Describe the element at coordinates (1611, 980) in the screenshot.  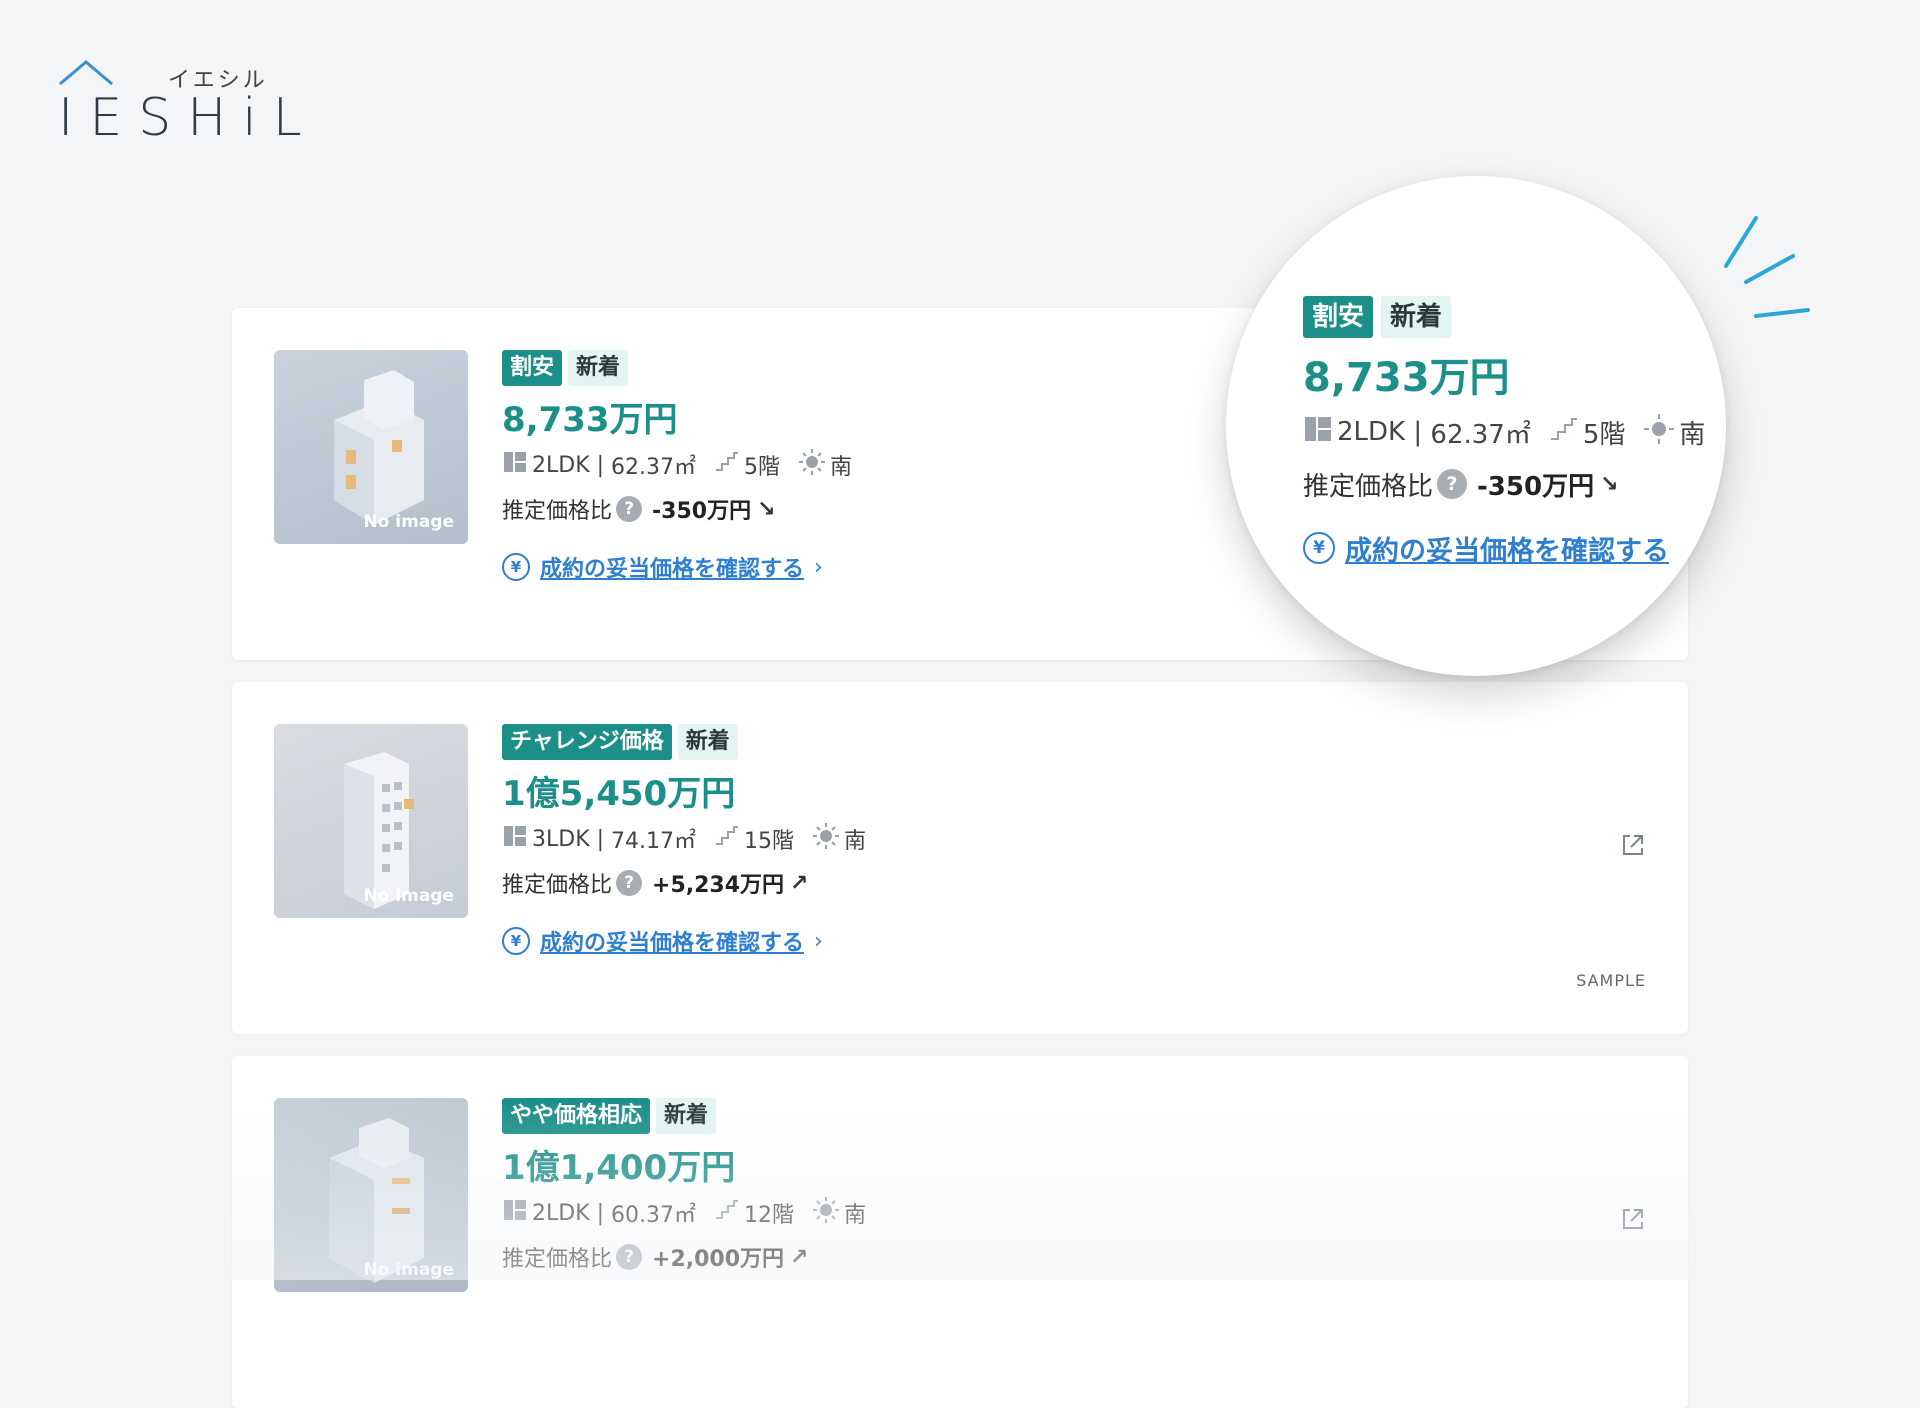
I see `sample-label: SAMPLE` at that location.